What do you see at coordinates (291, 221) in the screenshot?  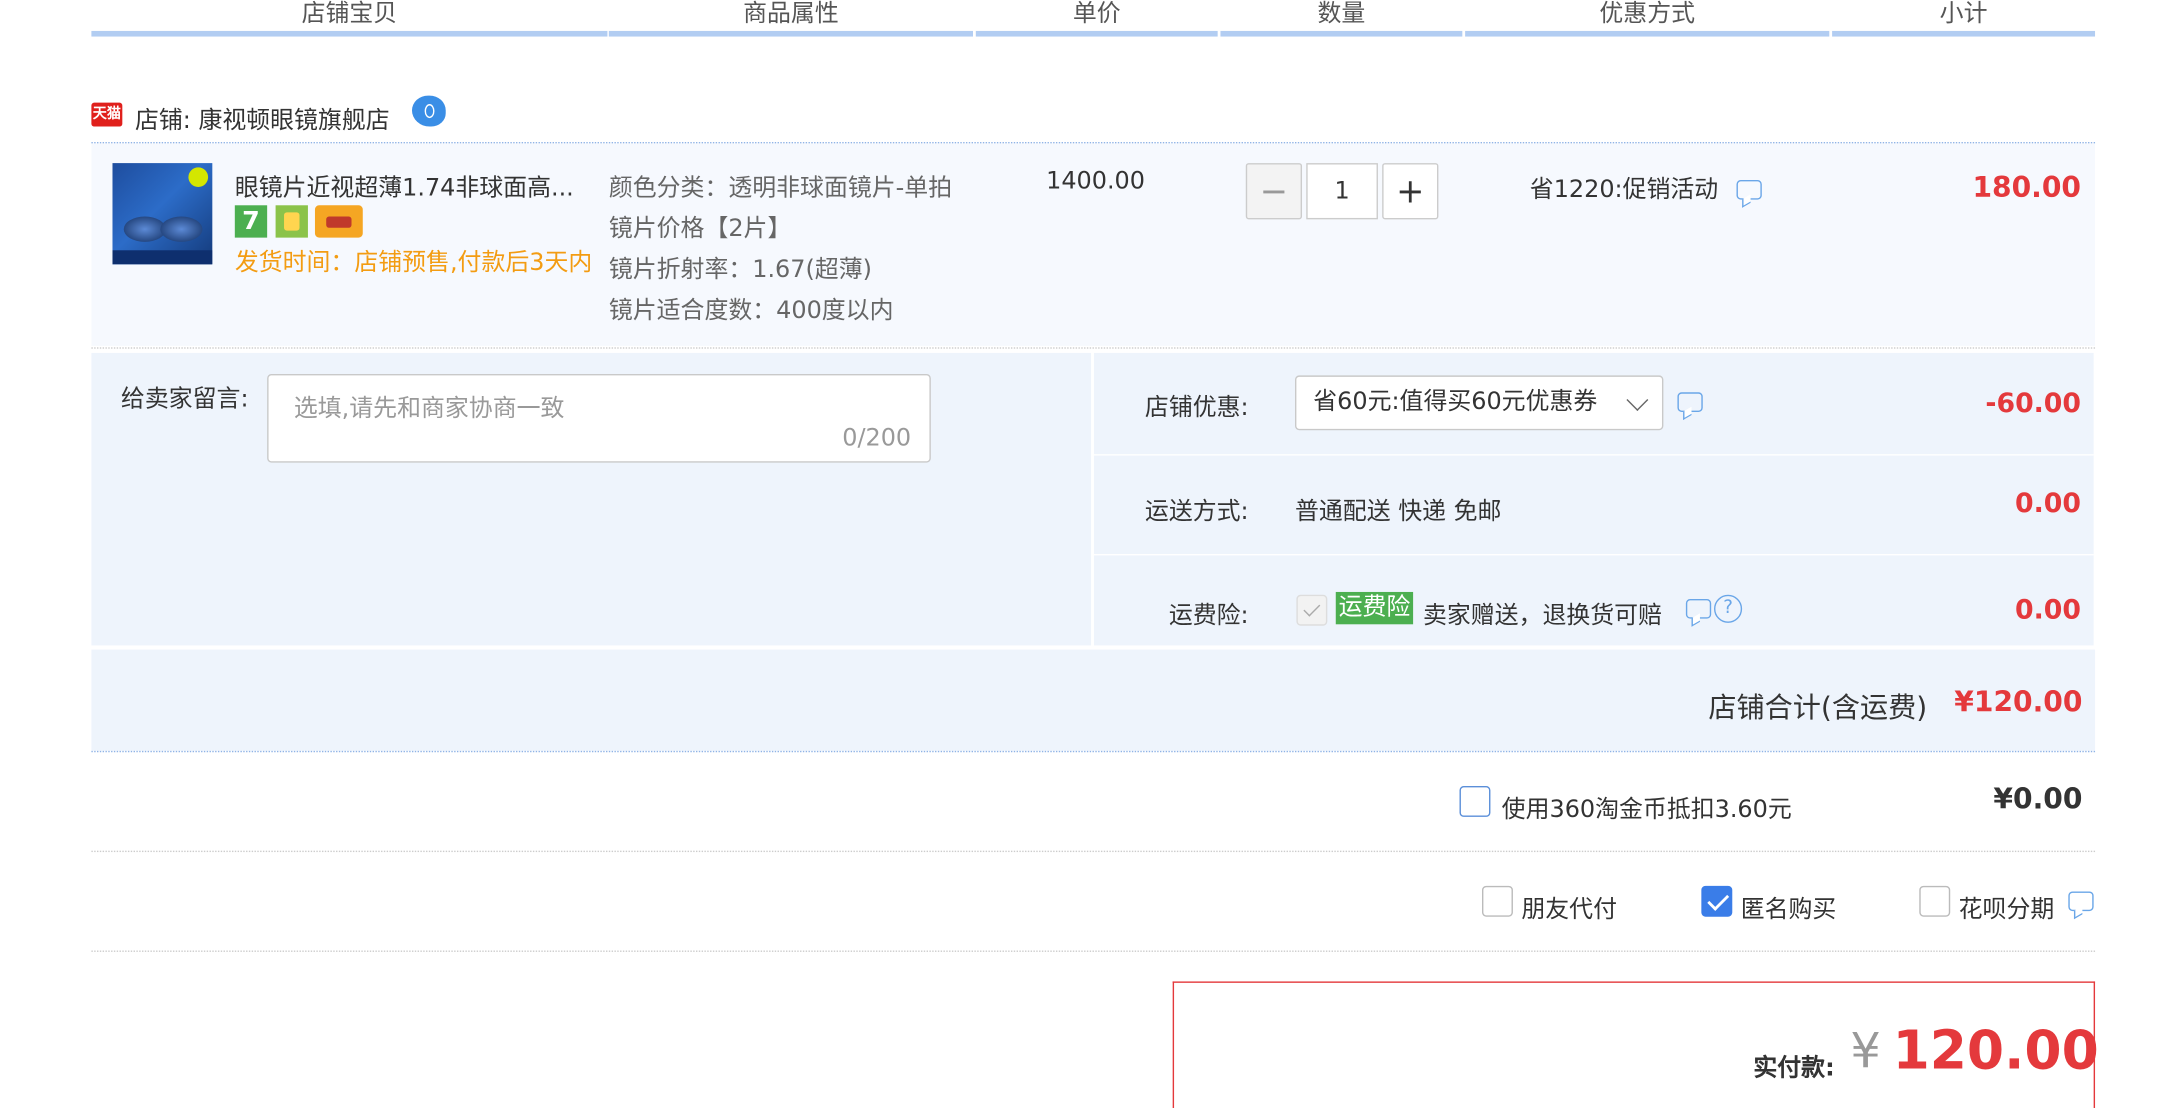 I see `service-guarantee-icon` at bounding box center [291, 221].